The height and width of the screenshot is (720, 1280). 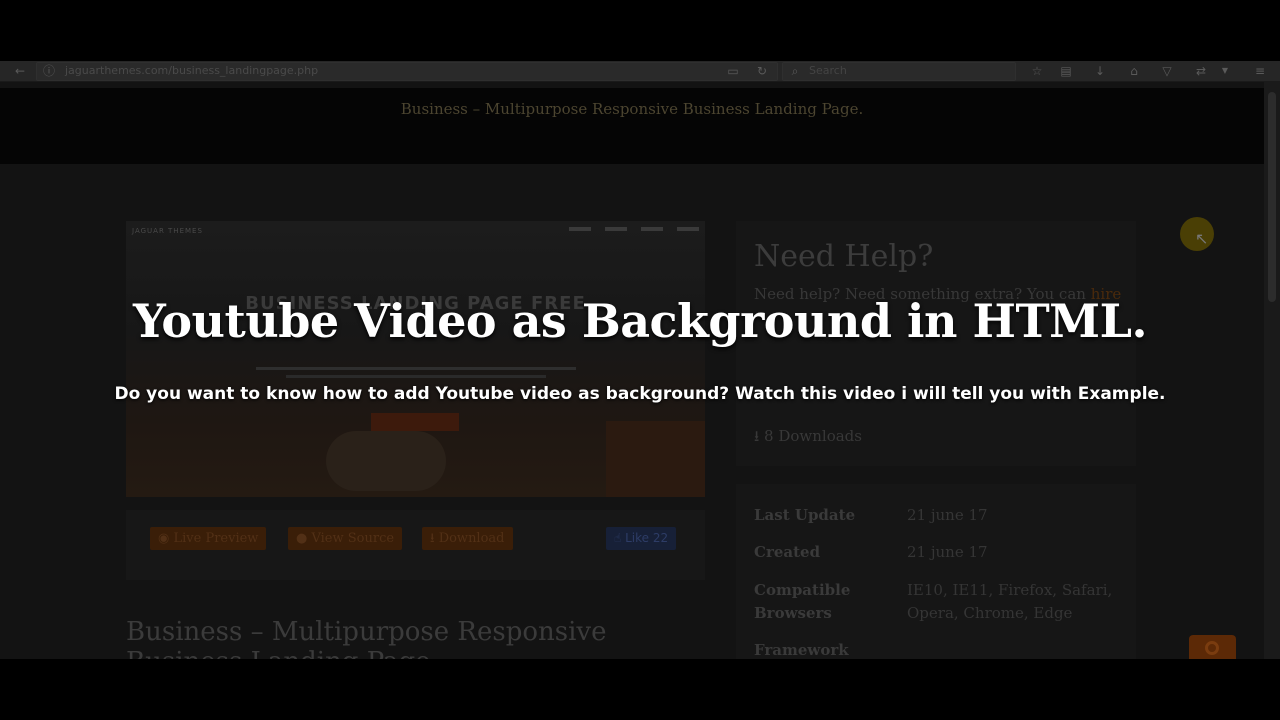 I want to click on thumbs-up-icon: ☝, so click(x=620, y=538).